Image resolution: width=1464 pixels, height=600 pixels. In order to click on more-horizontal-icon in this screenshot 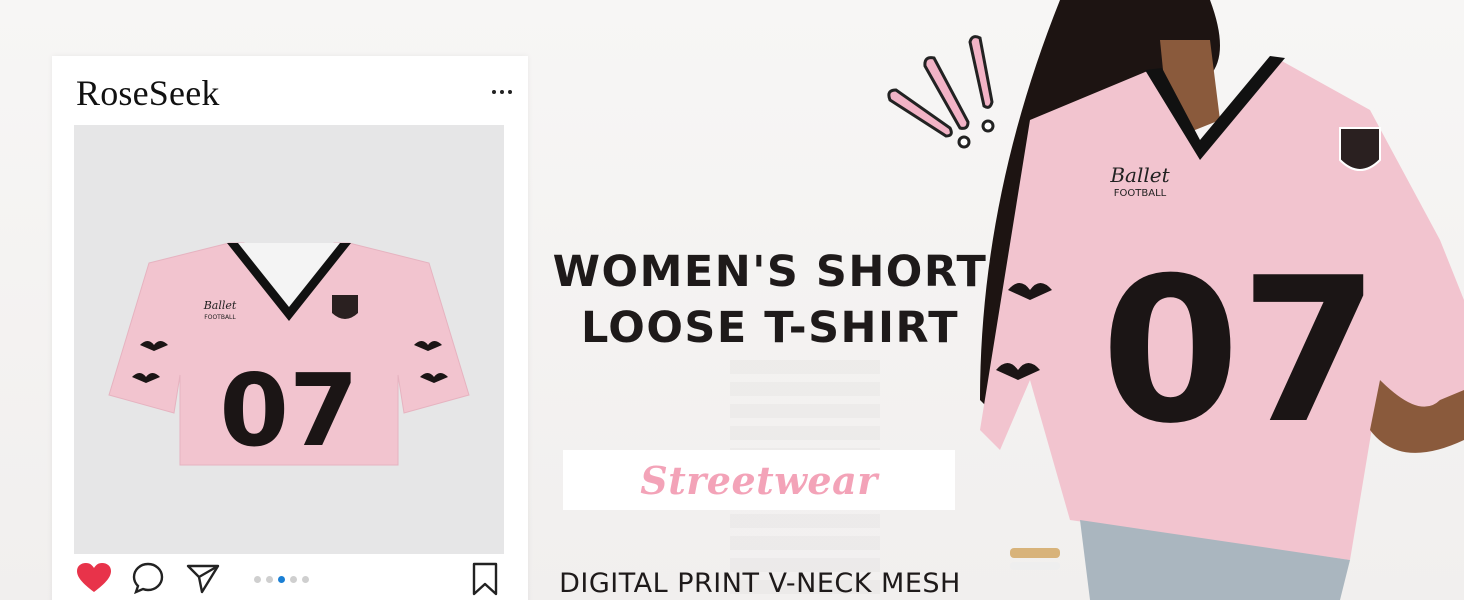, I will do `click(502, 92)`.